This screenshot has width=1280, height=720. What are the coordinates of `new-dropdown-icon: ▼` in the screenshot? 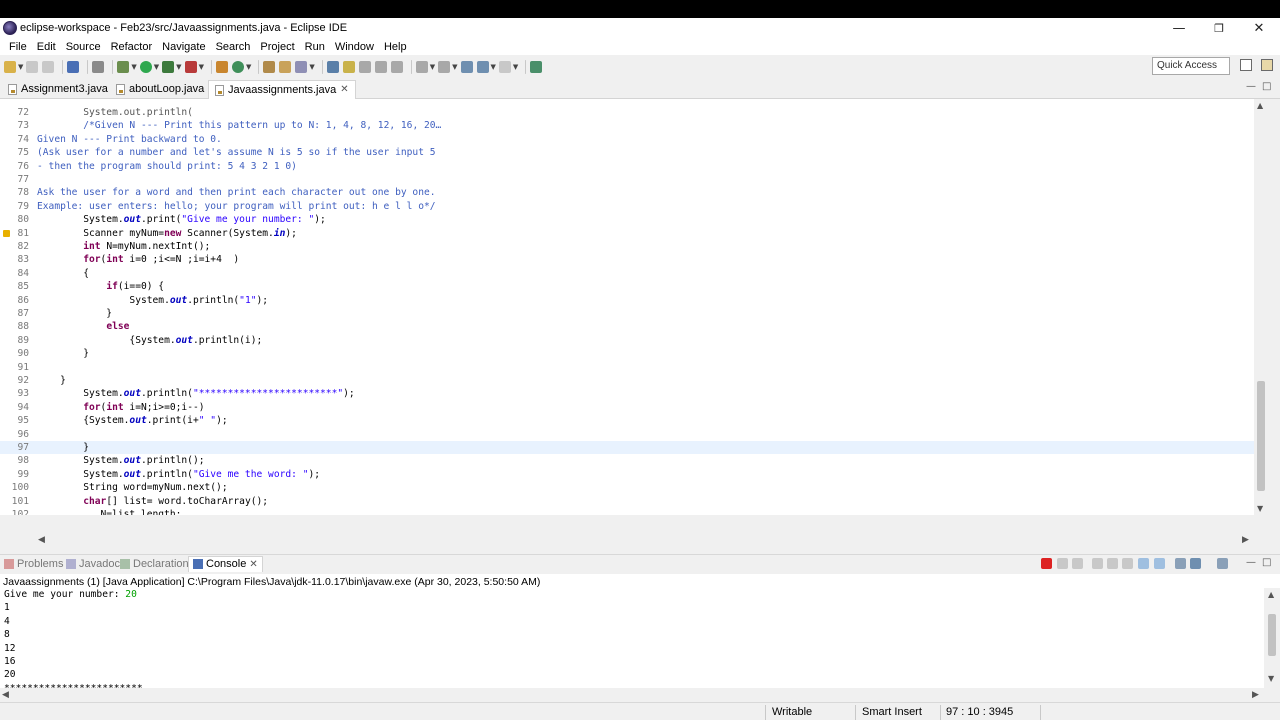 It's located at (20, 67).